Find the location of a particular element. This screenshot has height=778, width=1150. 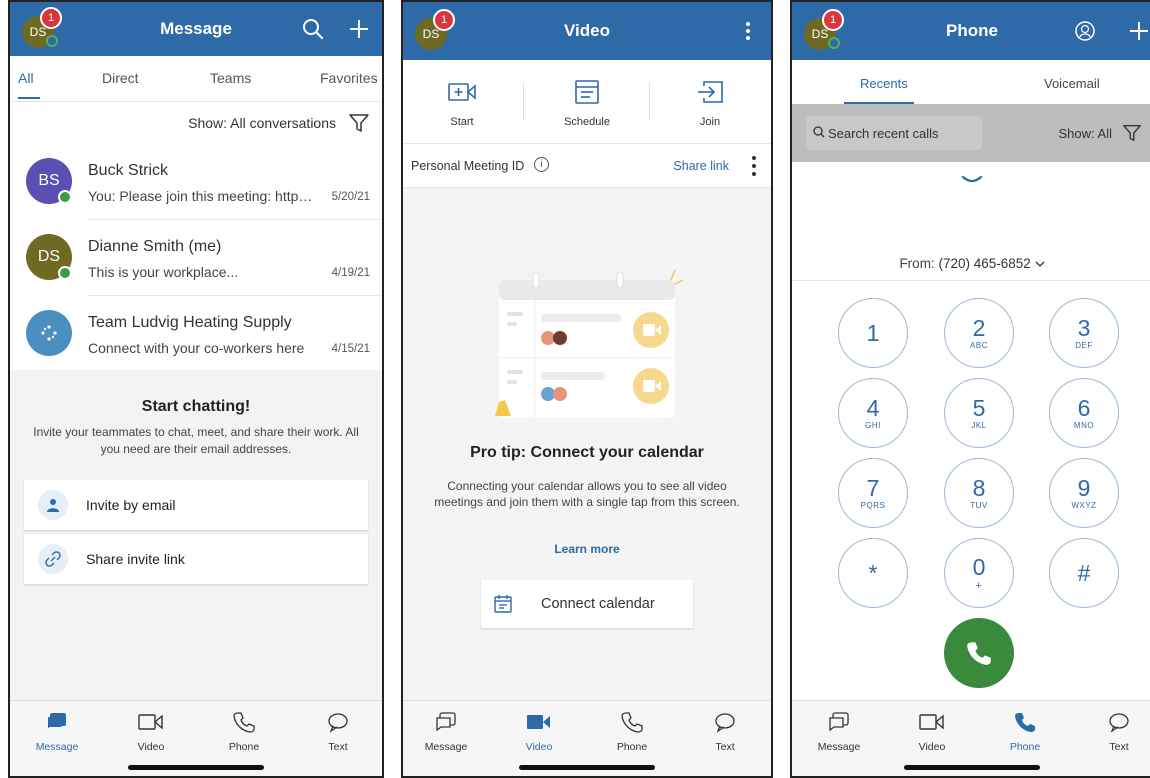

nav-label: Video is located at coordinates (151, 747).